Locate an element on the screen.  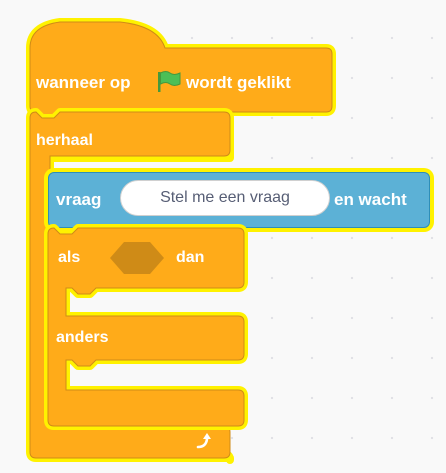
if-label: als is located at coordinates (69, 257).